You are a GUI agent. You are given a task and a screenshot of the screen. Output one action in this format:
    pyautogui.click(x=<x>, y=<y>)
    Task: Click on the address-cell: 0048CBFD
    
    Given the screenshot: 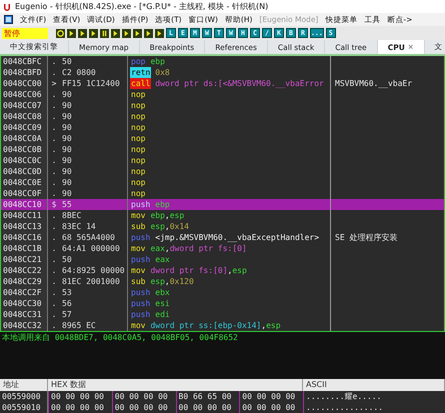 What is the action you would take?
    pyautogui.click(x=24, y=72)
    